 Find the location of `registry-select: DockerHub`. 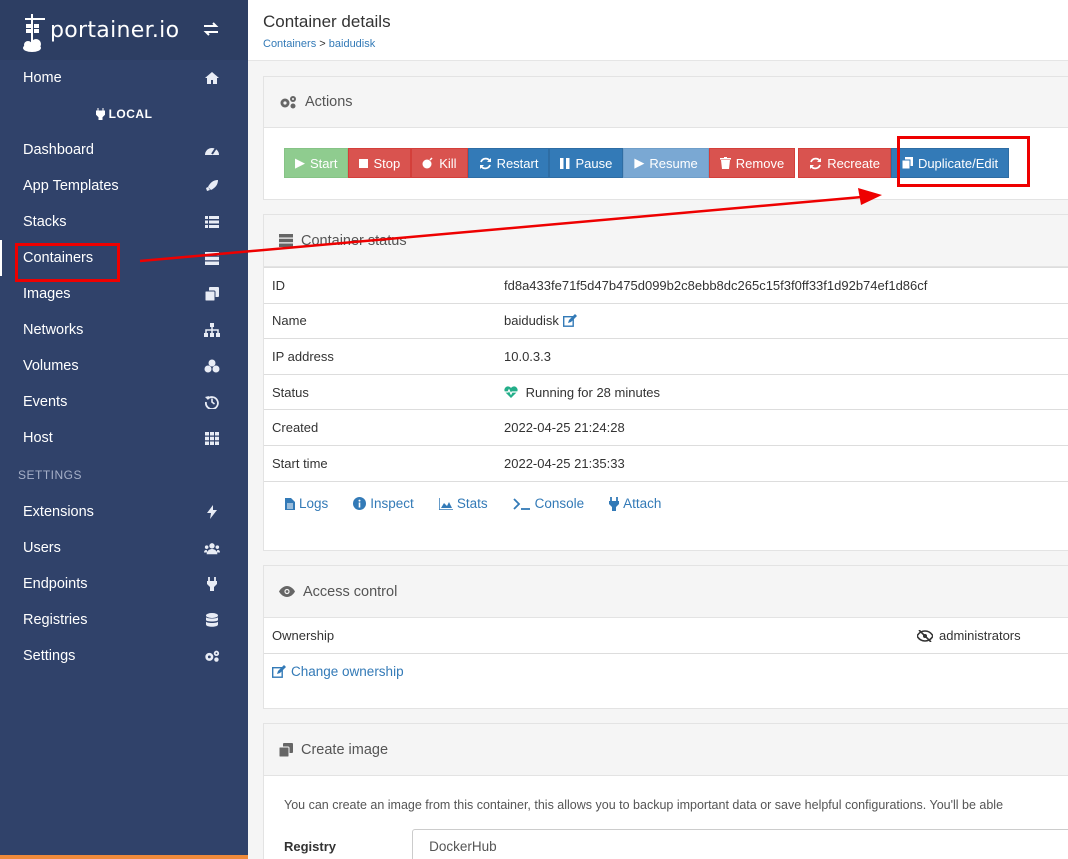

registry-select: DockerHub is located at coordinates (740, 844).